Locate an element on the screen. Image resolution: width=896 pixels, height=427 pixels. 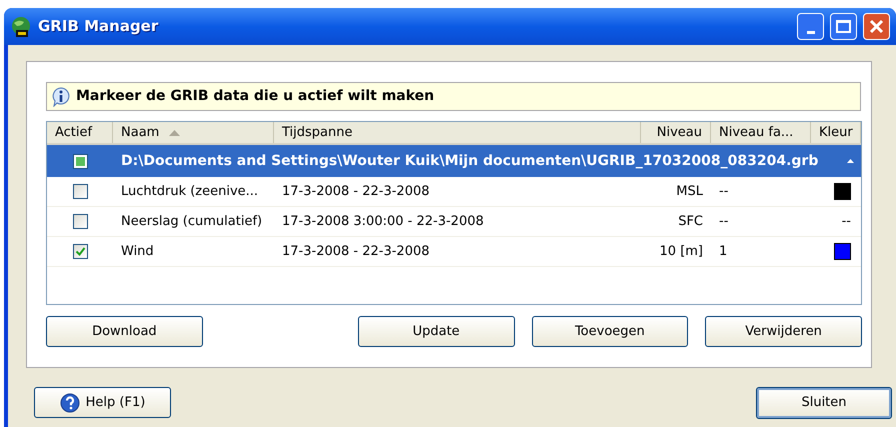
window-title: GRIB Manager is located at coordinates (98, 27).